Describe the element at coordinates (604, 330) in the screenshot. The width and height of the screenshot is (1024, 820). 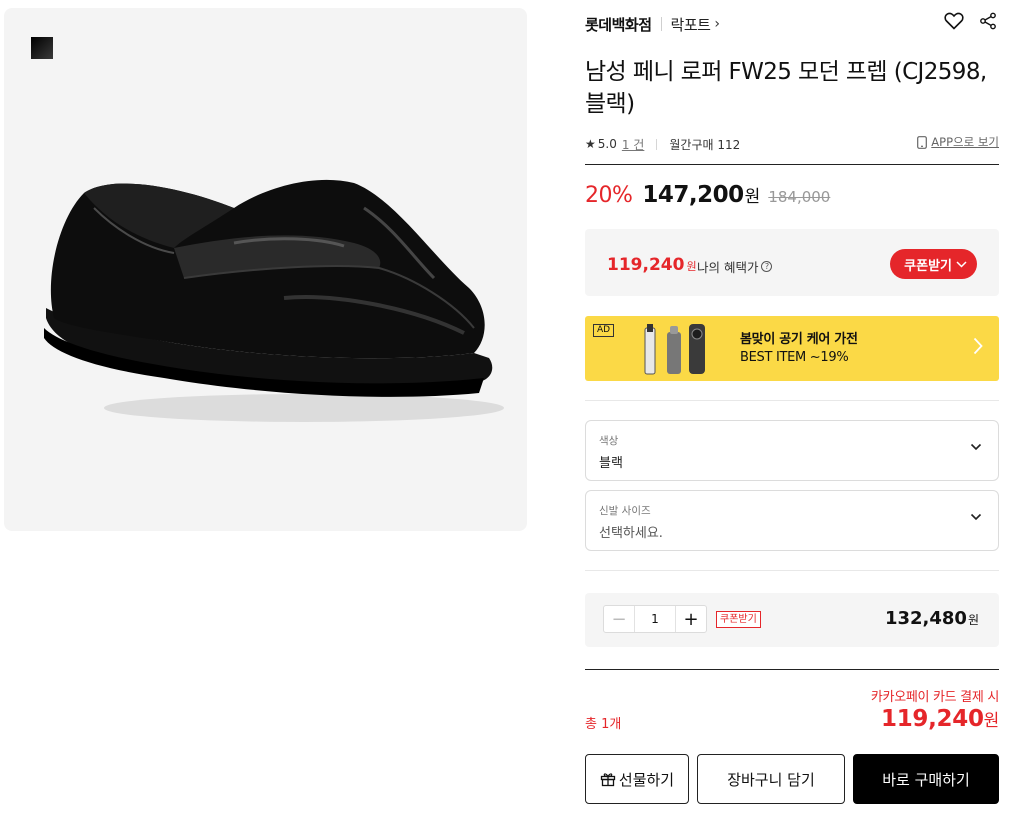
I see `ad-tag: AD` at that location.